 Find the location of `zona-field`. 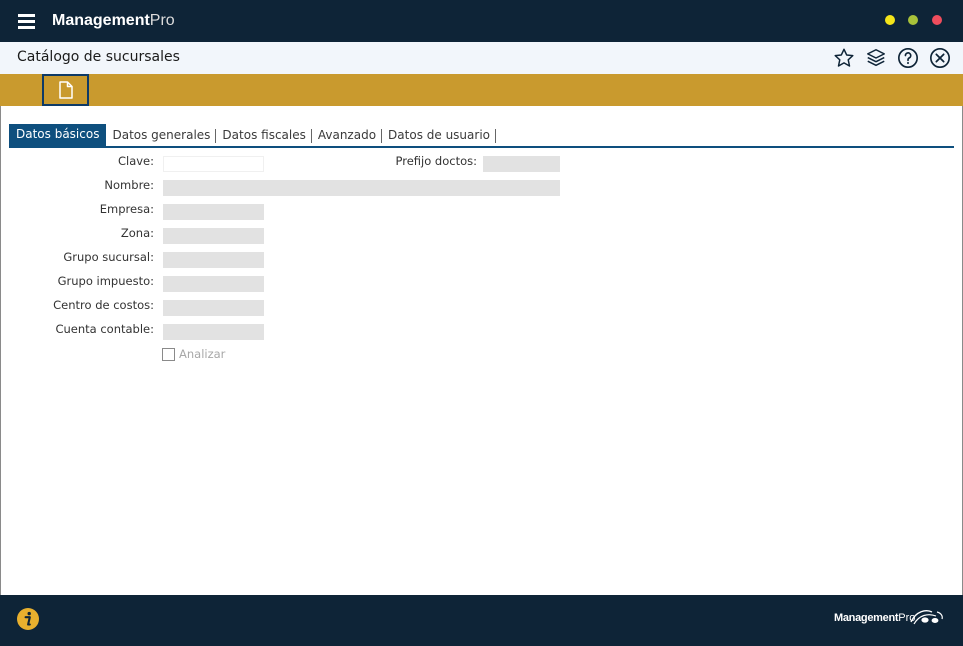

zona-field is located at coordinates (213, 236).